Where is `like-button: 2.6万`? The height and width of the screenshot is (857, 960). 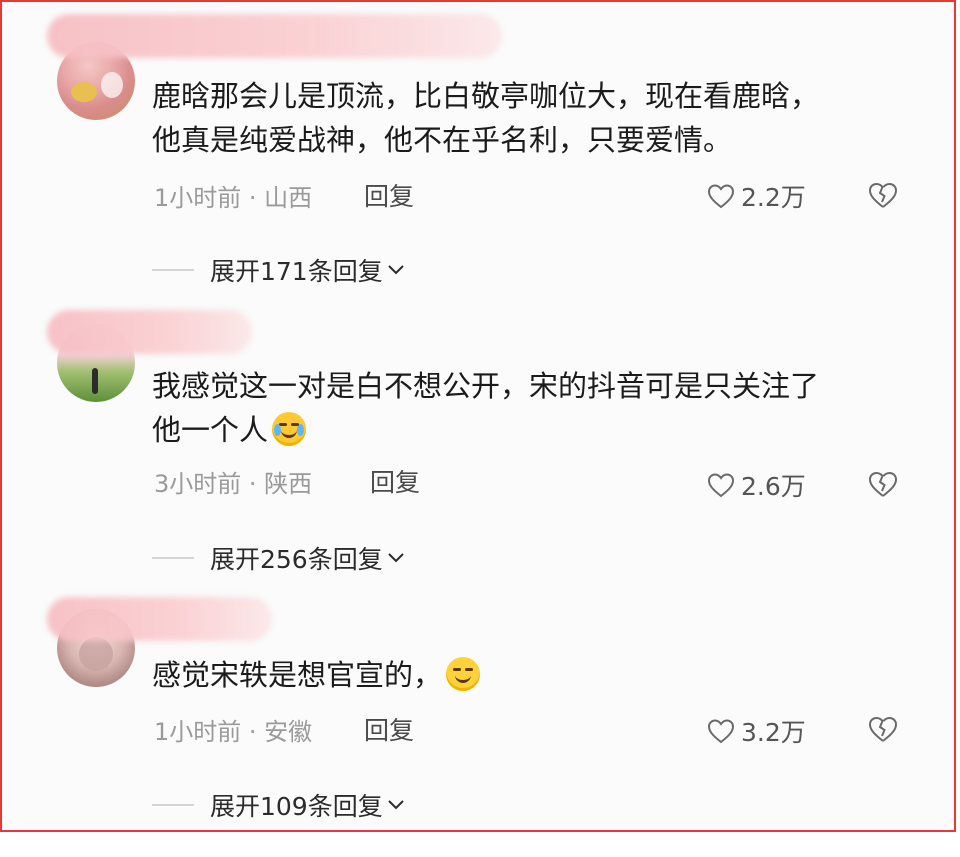
like-button: 2.6万 is located at coordinates (756, 485).